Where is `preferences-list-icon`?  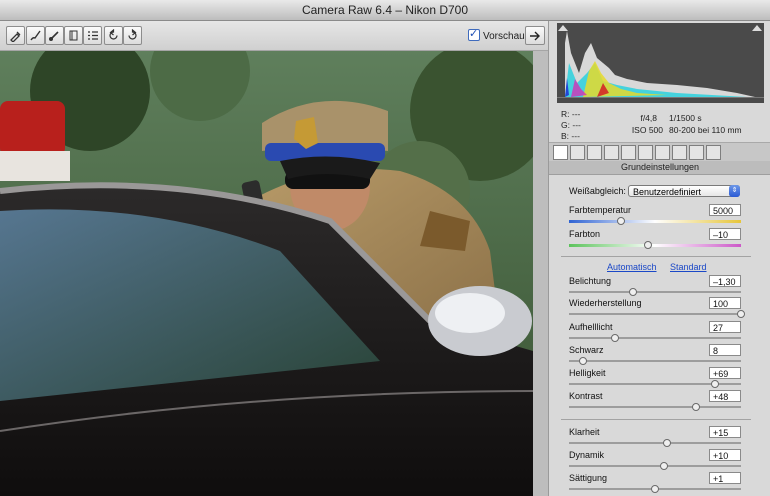
preferences-list-icon is located at coordinates (92, 35).